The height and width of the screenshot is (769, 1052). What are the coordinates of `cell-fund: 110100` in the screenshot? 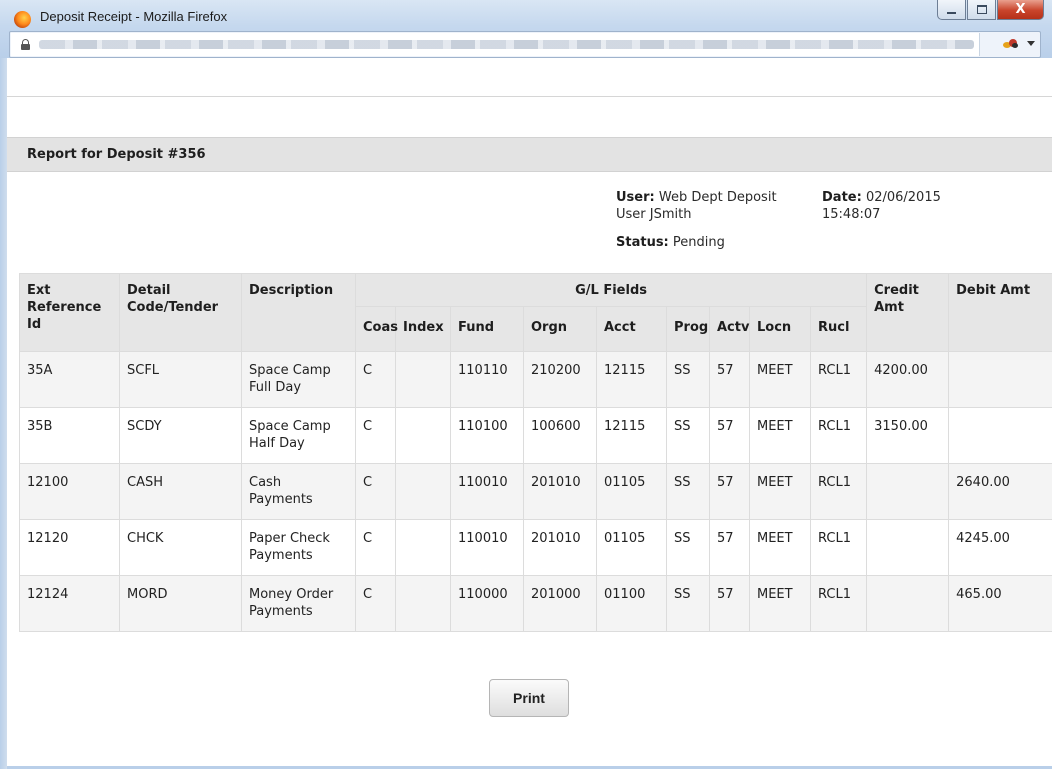 It's located at (487, 435).